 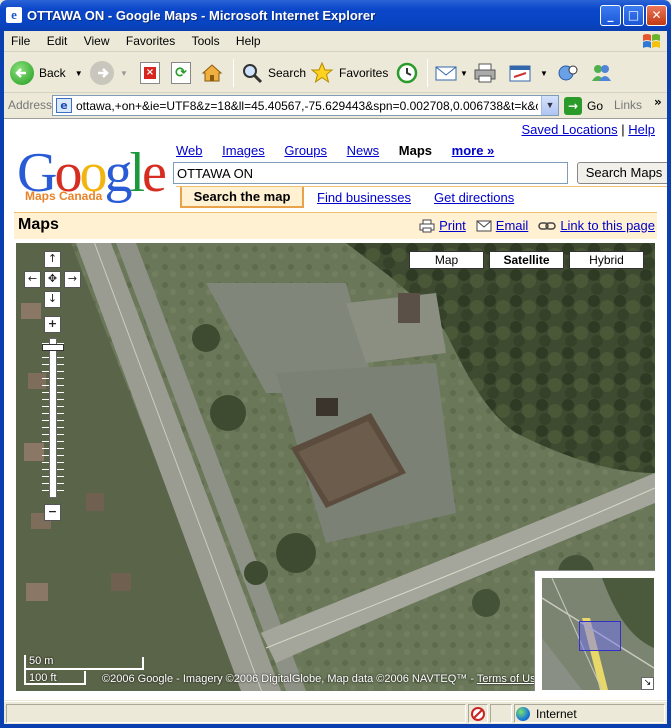 I want to click on maximize-button: □, so click(x=633, y=15).